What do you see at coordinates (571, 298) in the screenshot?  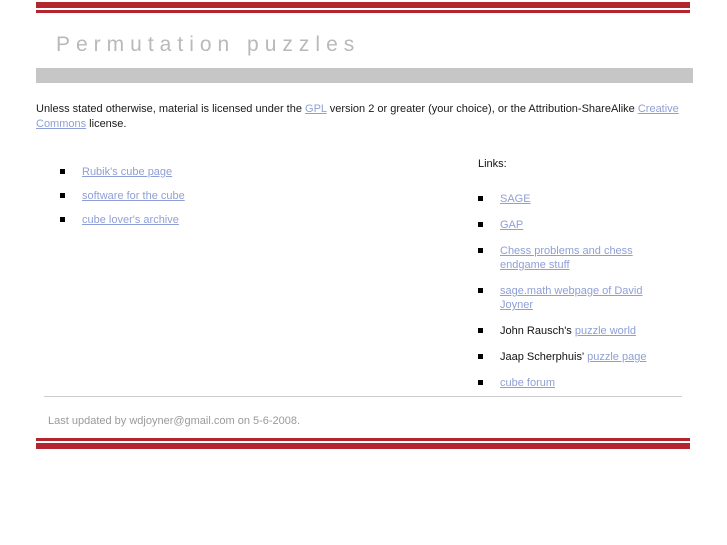 I see `link-sage-math-webpage: sage.math webpage of David Joyner` at bounding box center [571, 298].